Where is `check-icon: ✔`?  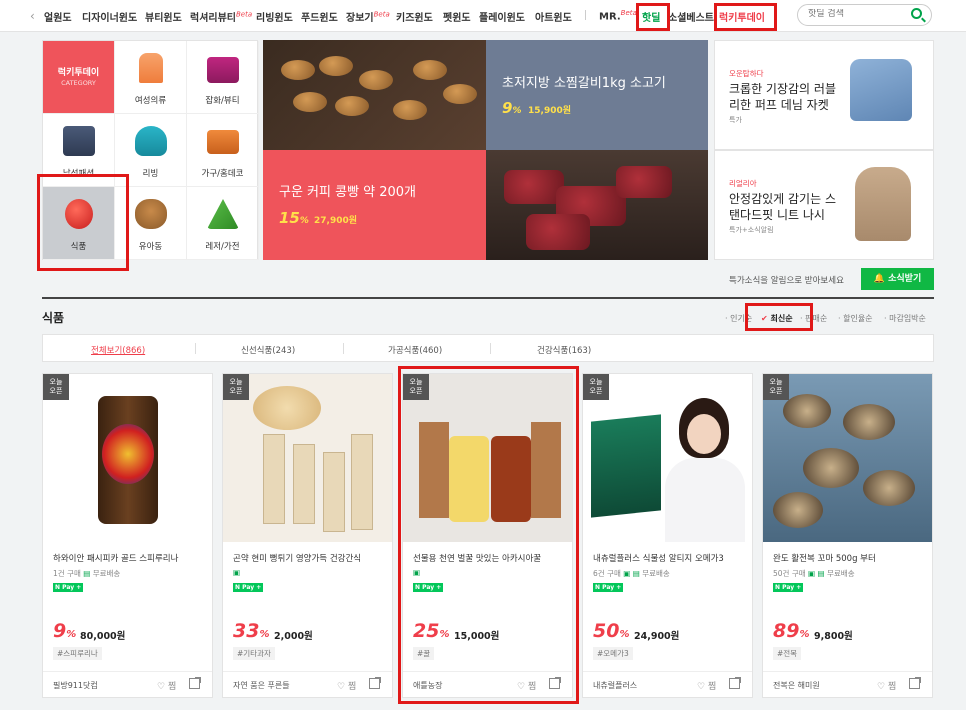
check-icon: ✔ is located at coordinates (764, 318).